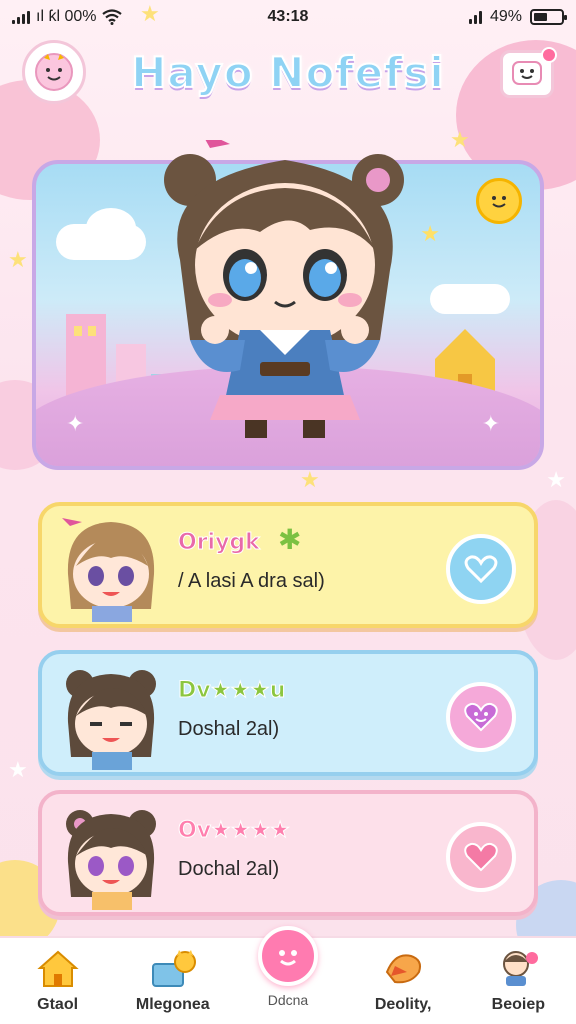 The height and width of the screenshot is (1024, 576). I want to click on cat-box-icon, so click(173, 968).